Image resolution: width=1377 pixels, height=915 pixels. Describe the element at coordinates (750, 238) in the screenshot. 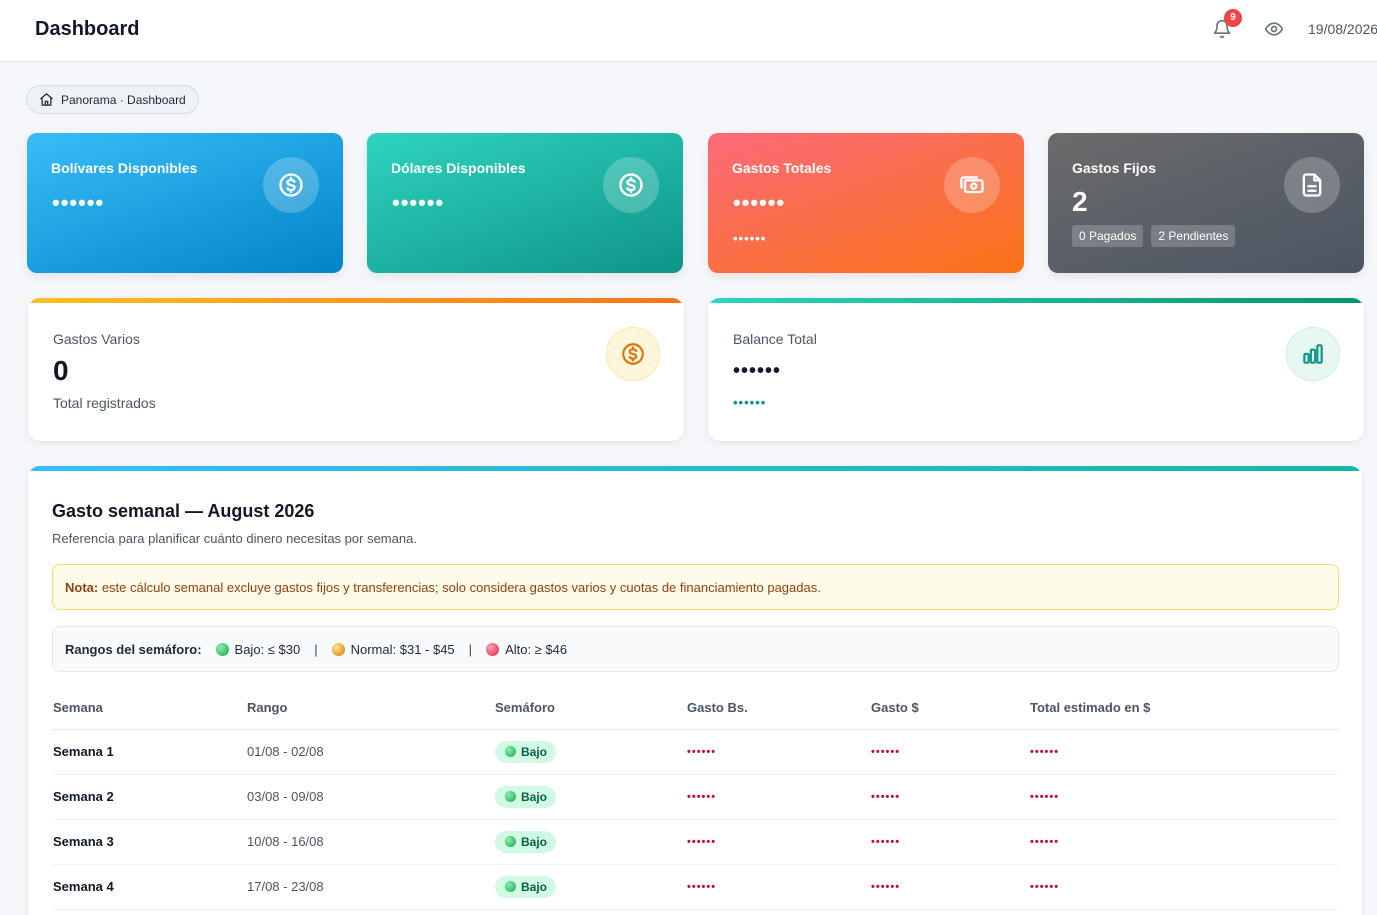

I see `stat-secondary-hidden: ••••••` at that location.